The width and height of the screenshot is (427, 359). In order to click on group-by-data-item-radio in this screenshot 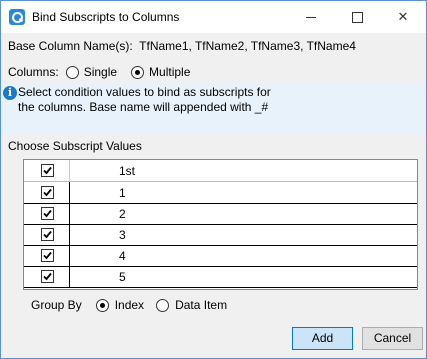, I will do `click(163, 305)`.